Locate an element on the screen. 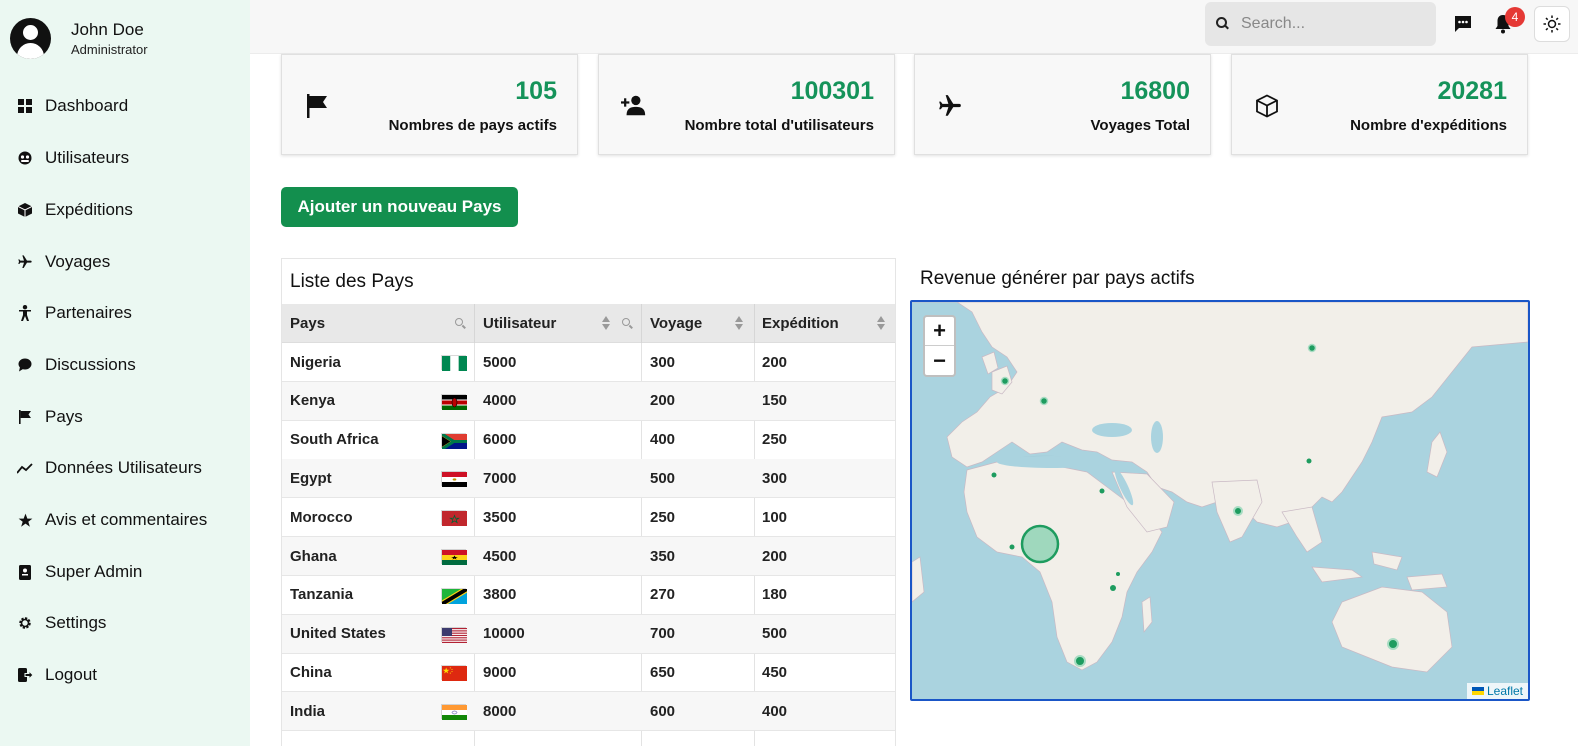 The height and width of the screenshot is (746, 1578). search-box is located at coordinates (1320, 24).